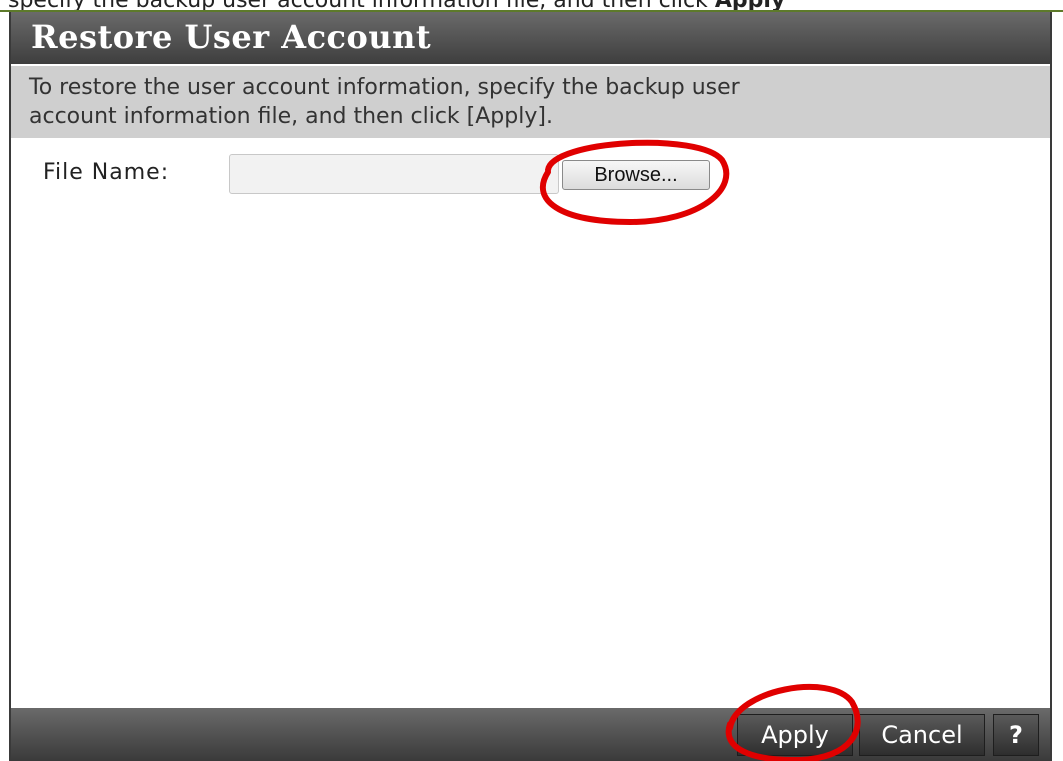 The height and width of the screenshot is (761, 1063). Describe the element at coordinates (530, 38) in the screenshot. I see `dialog-title-bar: Restore User Account` at that location.